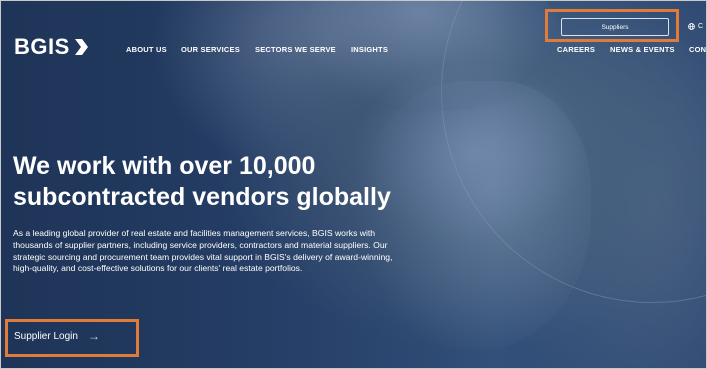 The width and height of the screenshot is (707, 369). I want to click on nav-about-us: ABOUT US, so click(146, 49).